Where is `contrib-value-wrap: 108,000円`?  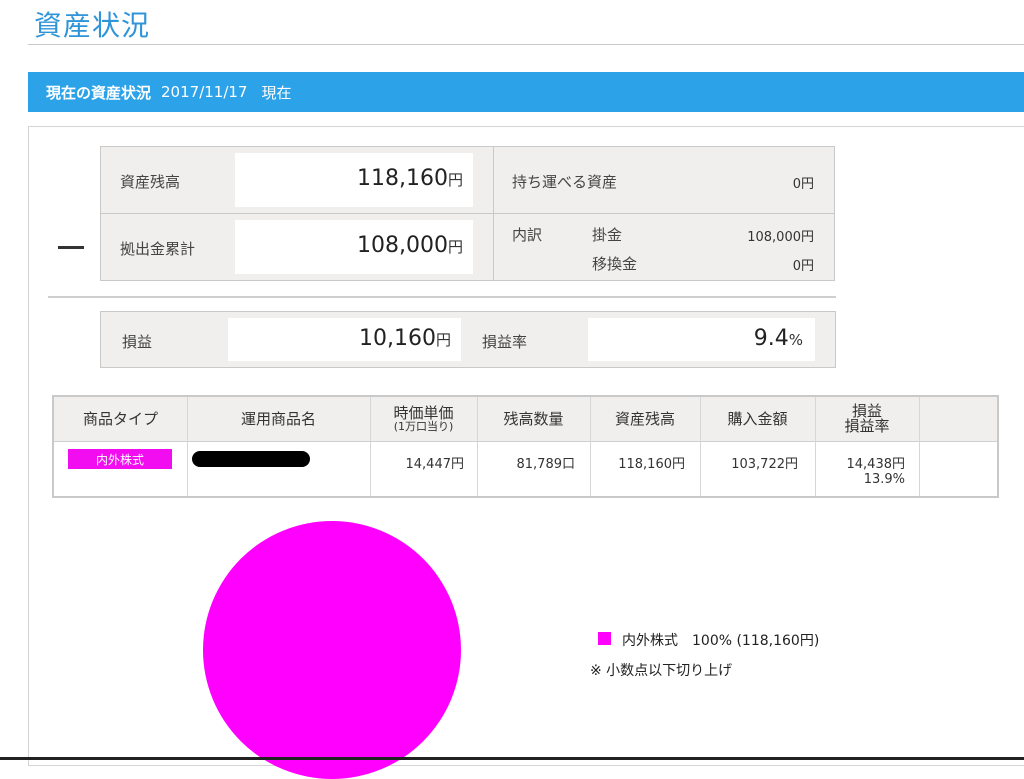
contrib-value-wrap: 108,000円 is located at coordinates (349, 245).